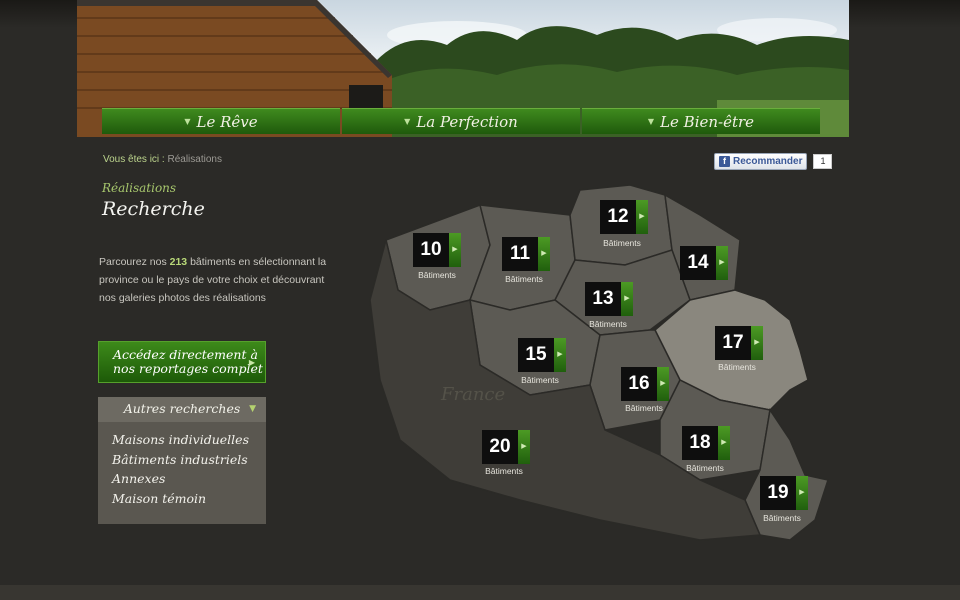 The width and height of the screenshot is (960, 600). Describe the element at coordinates (609, 299) in the screenshot. I see `map-marker-13: 13 ▶` at that location.